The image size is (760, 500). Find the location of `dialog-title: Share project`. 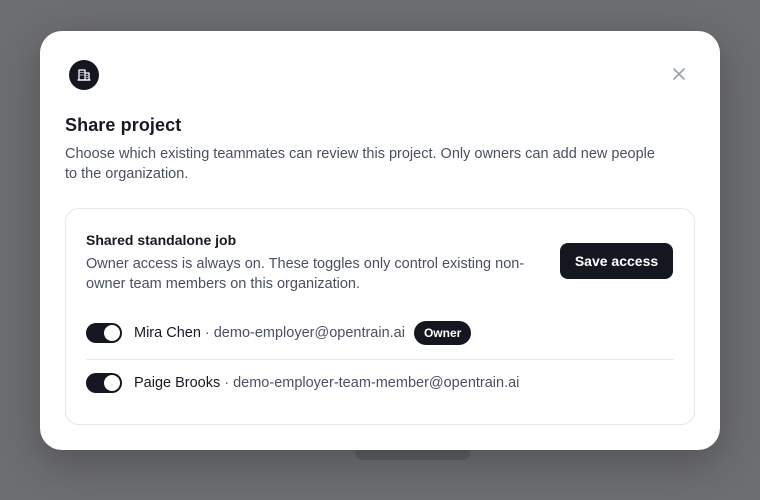

dialog-title: Share project is located at coordinates (123, 125).